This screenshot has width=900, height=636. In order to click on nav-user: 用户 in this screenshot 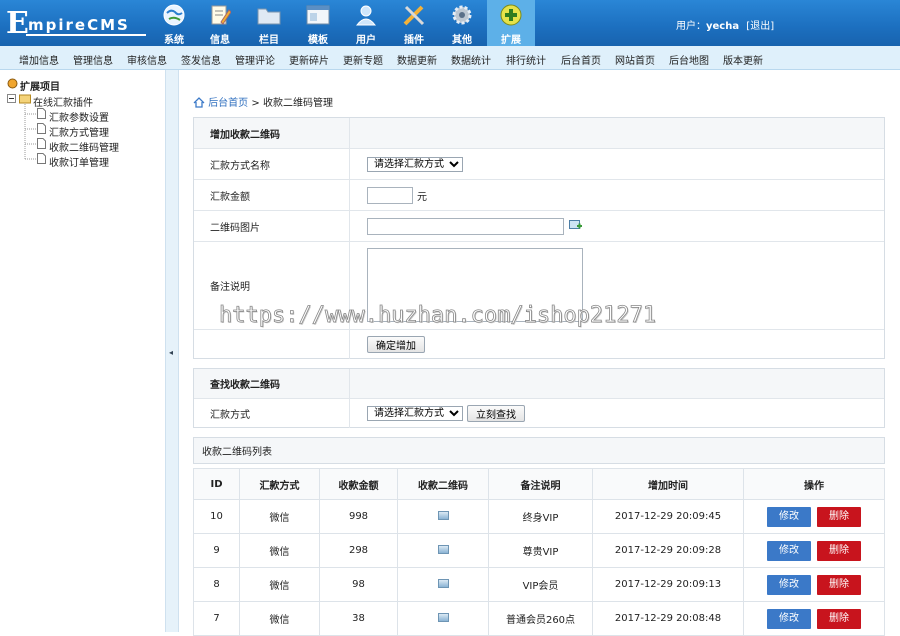, I will do `click(366, 23)`.